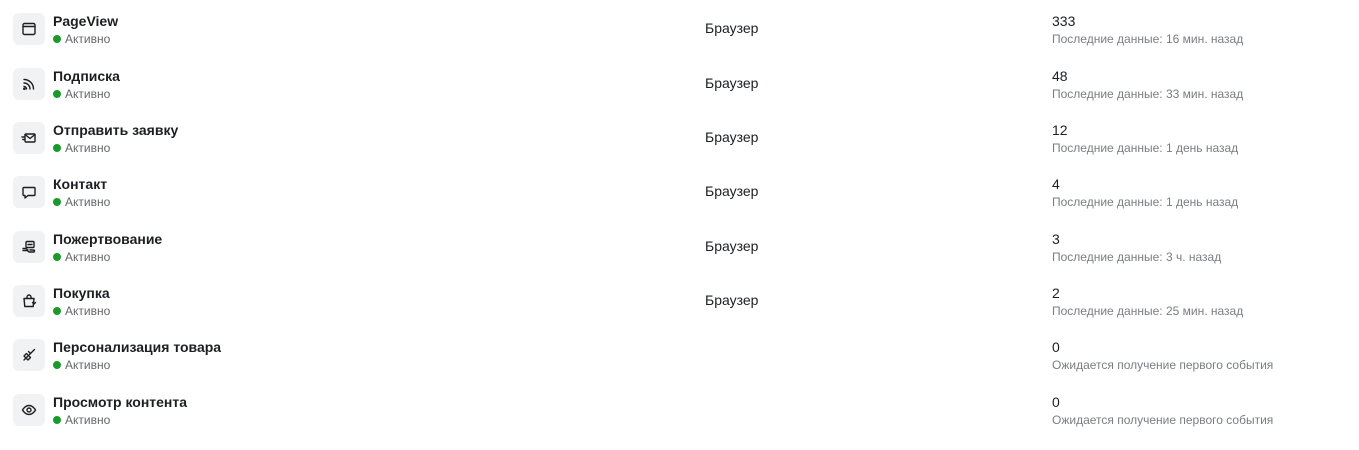 The width and height of the screenshot is (1359, 450). What do you see at coordinates (1148, 94) in the screenshot?
I see `last-data-label: Последние данные: 33 мин. назад` at bounding box center [1148, 94].